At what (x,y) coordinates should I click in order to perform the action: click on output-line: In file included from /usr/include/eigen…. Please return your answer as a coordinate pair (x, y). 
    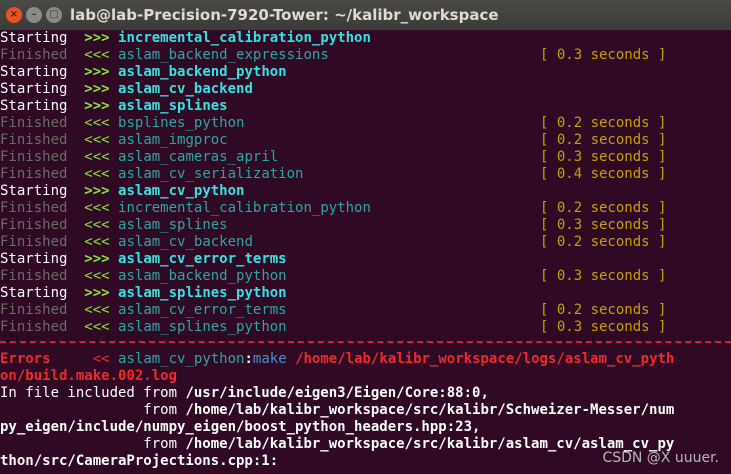
    Looking at the image, I should click on (244, 393).